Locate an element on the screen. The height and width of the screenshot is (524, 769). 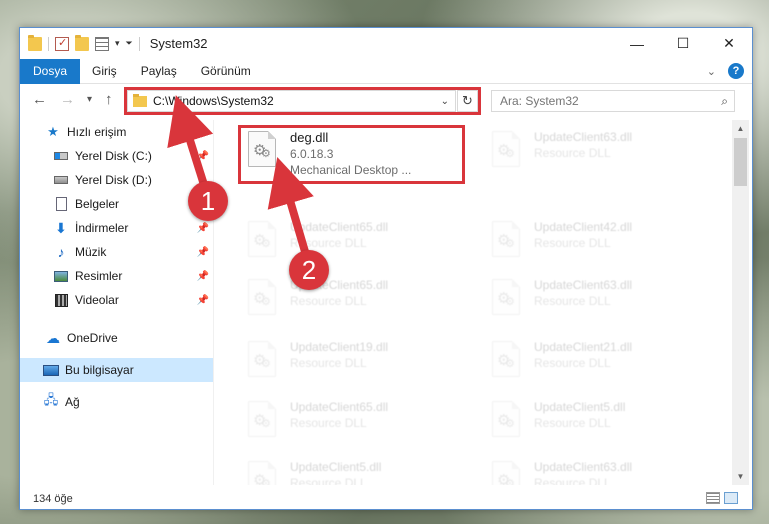
arrow-to-file is located at coordinates (290, 206).